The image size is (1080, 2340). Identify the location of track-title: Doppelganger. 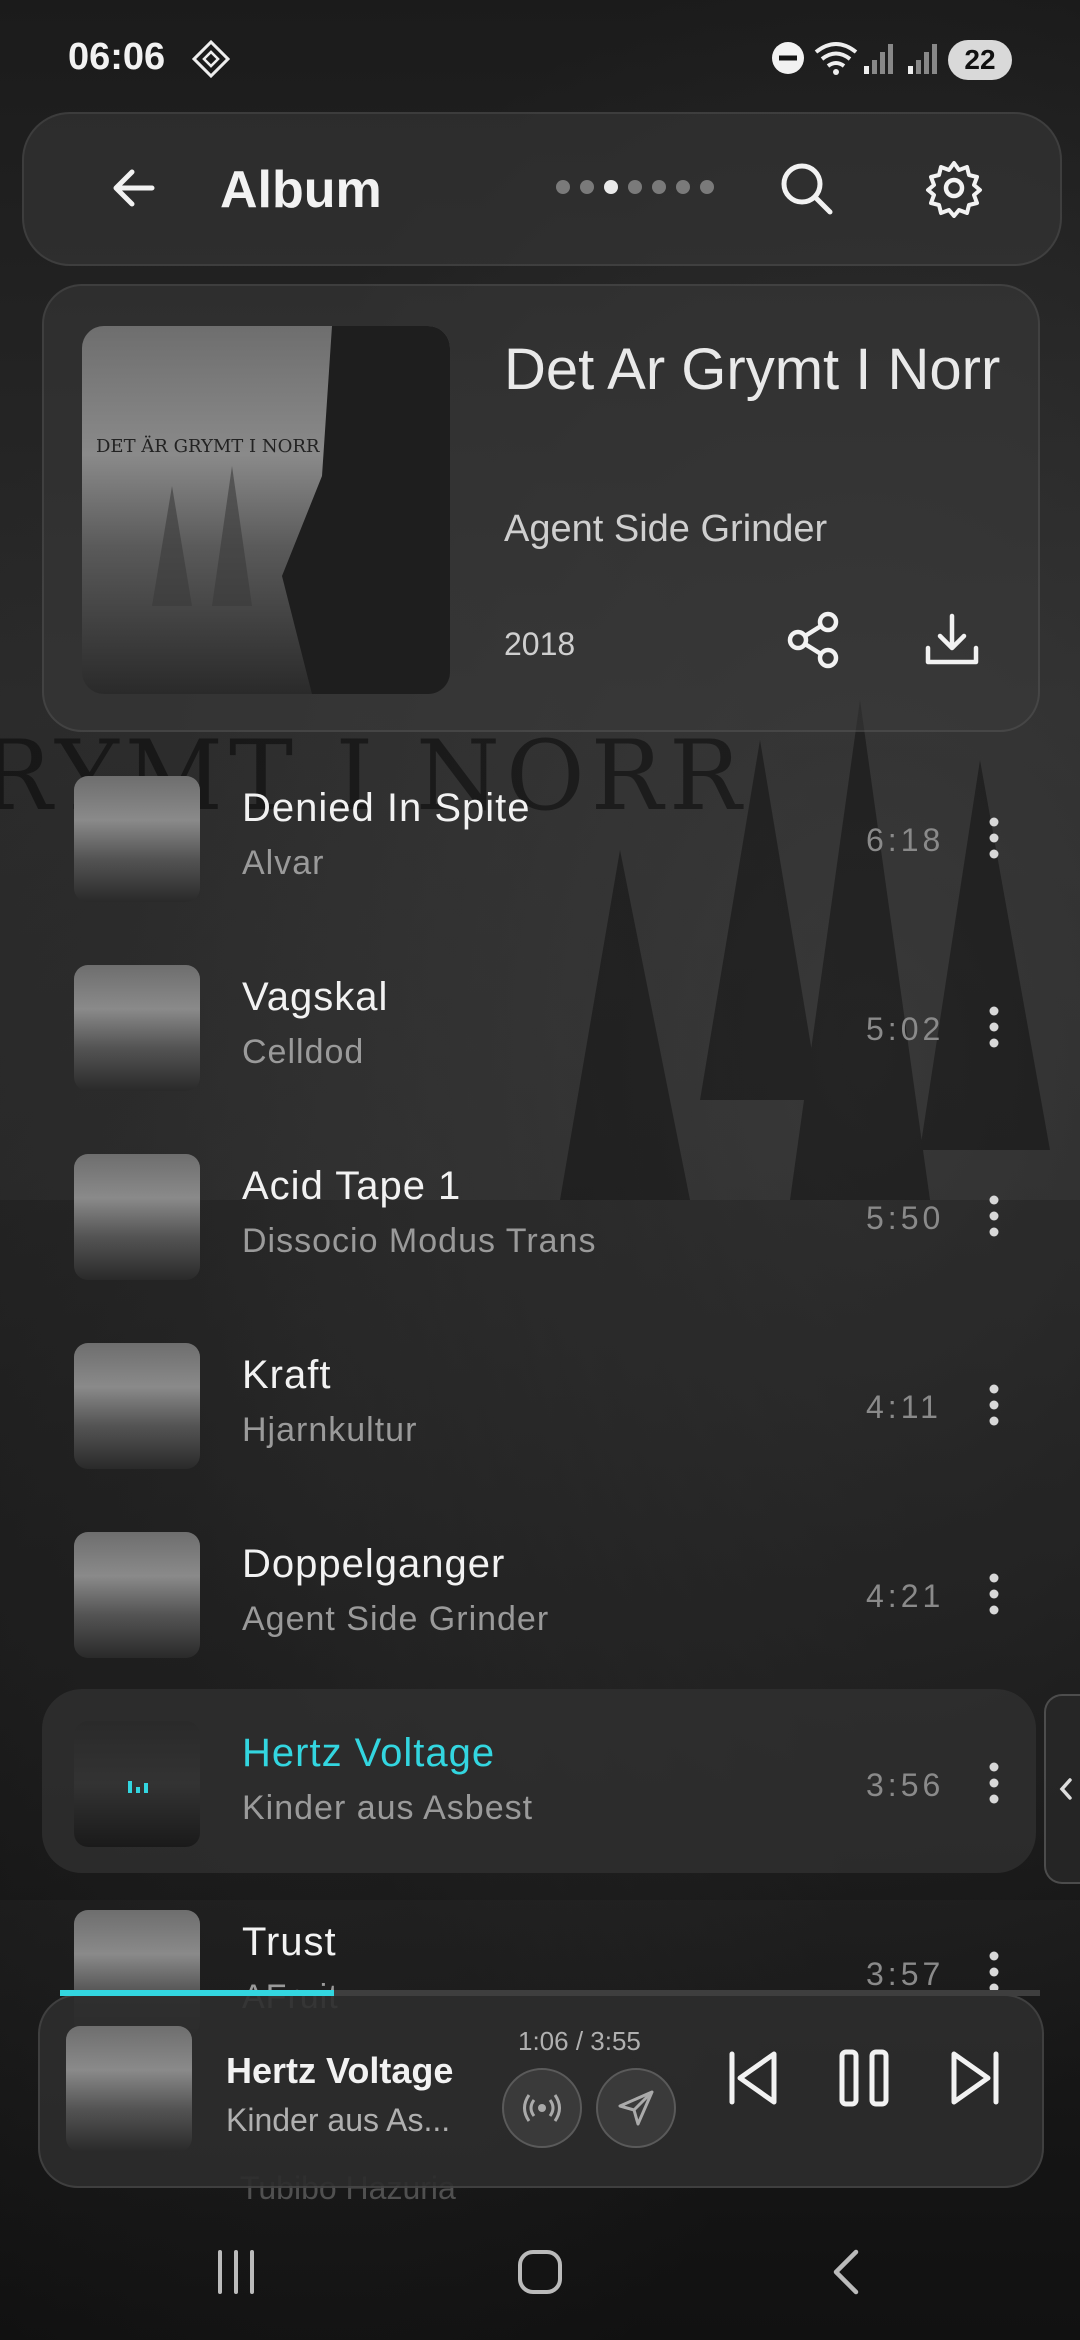
(374, 1564).